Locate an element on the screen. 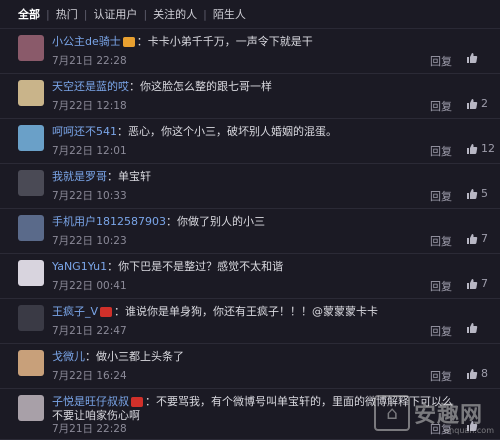 The height and width of the screenshot is (440, 500). like-count: 5 is located at coordinates (484, 193).